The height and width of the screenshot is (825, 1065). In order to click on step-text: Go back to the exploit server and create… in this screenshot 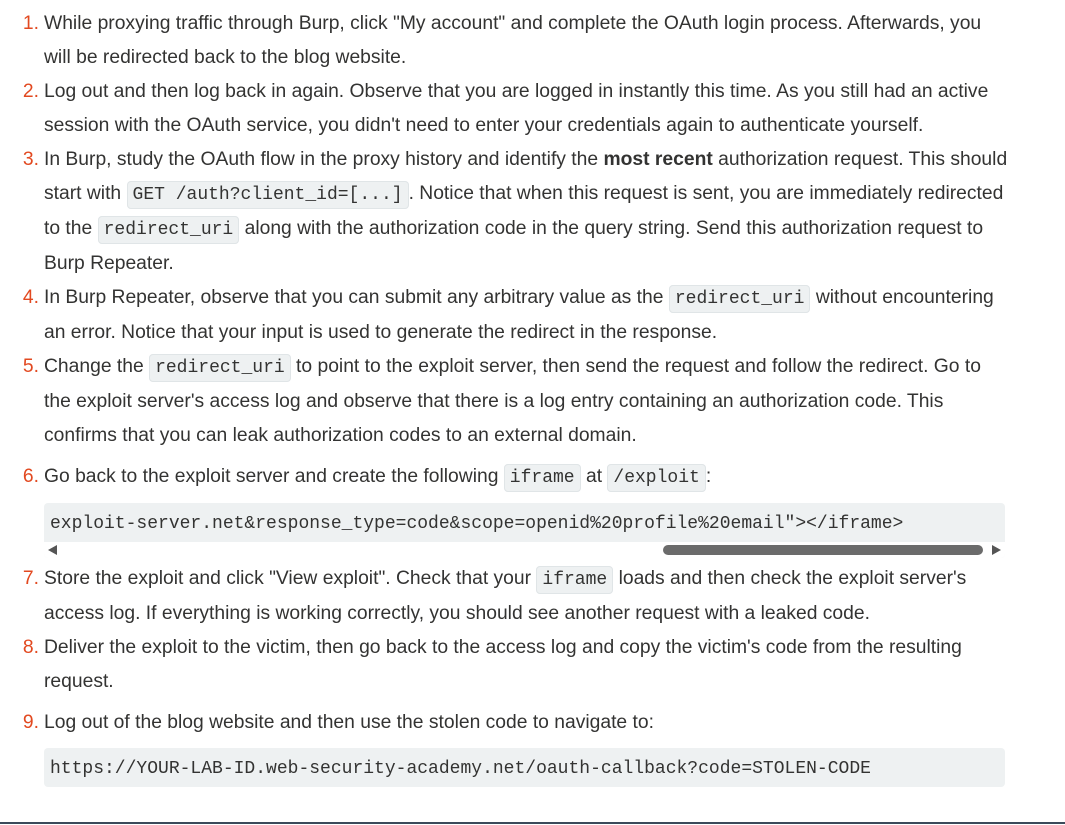, I will do `click(274, 476)`.